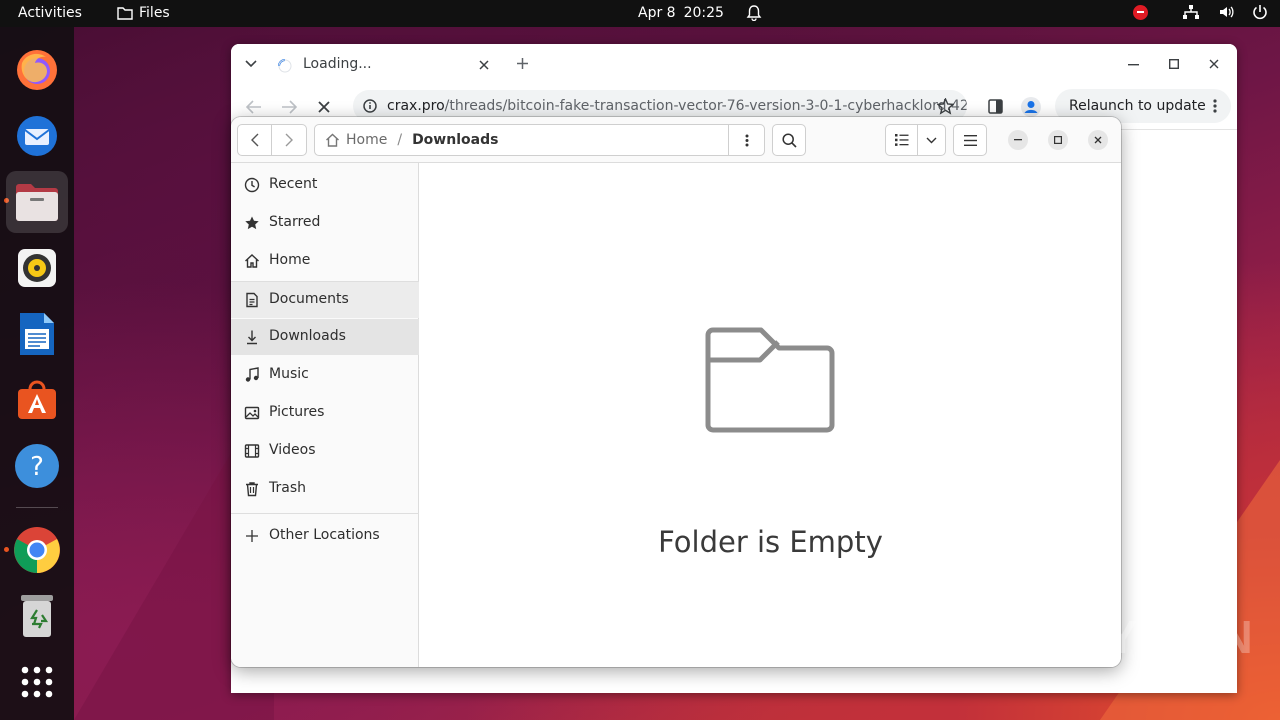 This screenshot has height=720, width=1280. I want to click on notification-bell-icon, so click(754, 13).